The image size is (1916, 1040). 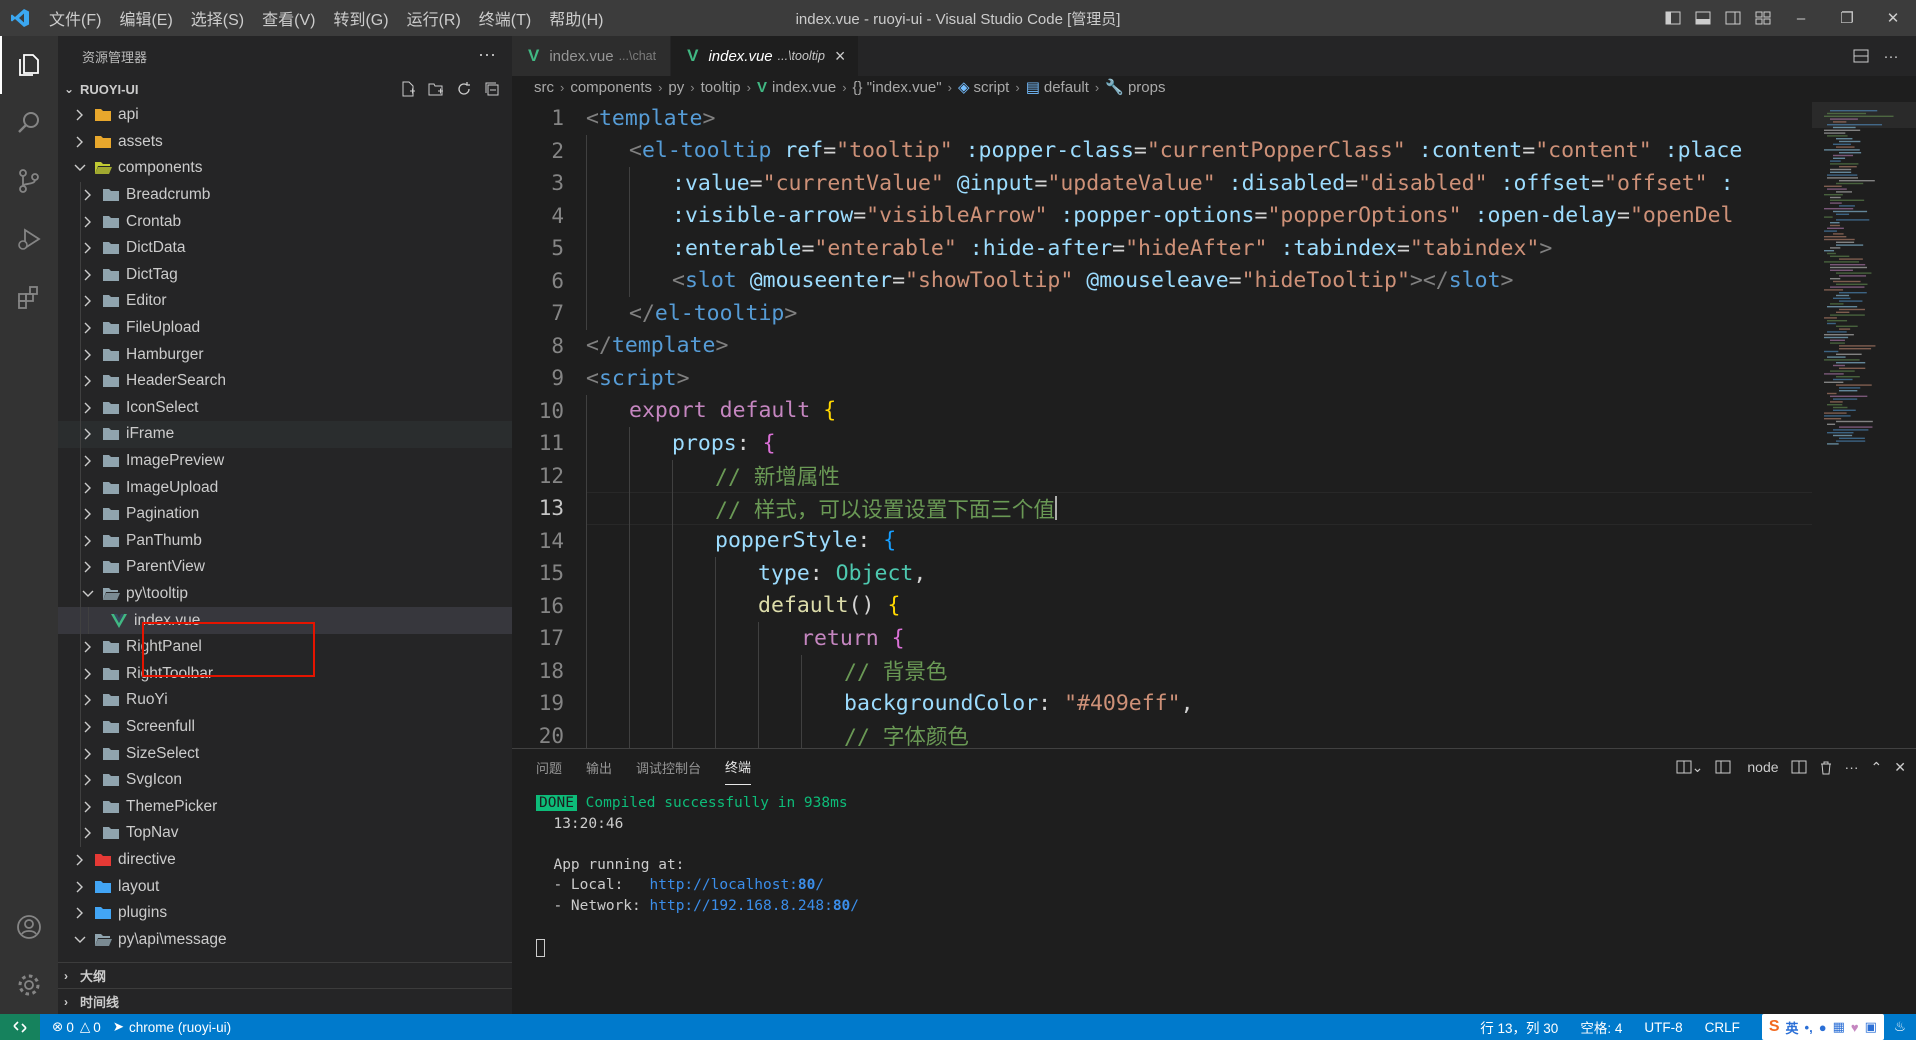 What do you see at coordinates (1733, 18) in the screenshot?
I see `toggle-secondary-sidebar-icon` at bounding box center [1733, 18].